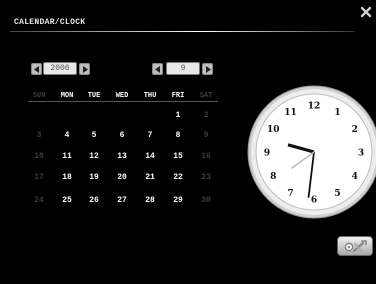 The height and width of the screenshot is (284, 376). What do you see at coordinates (206, 200) in the screenshot?
I see `calendar-day: 30` at bounding box center [206, 200].